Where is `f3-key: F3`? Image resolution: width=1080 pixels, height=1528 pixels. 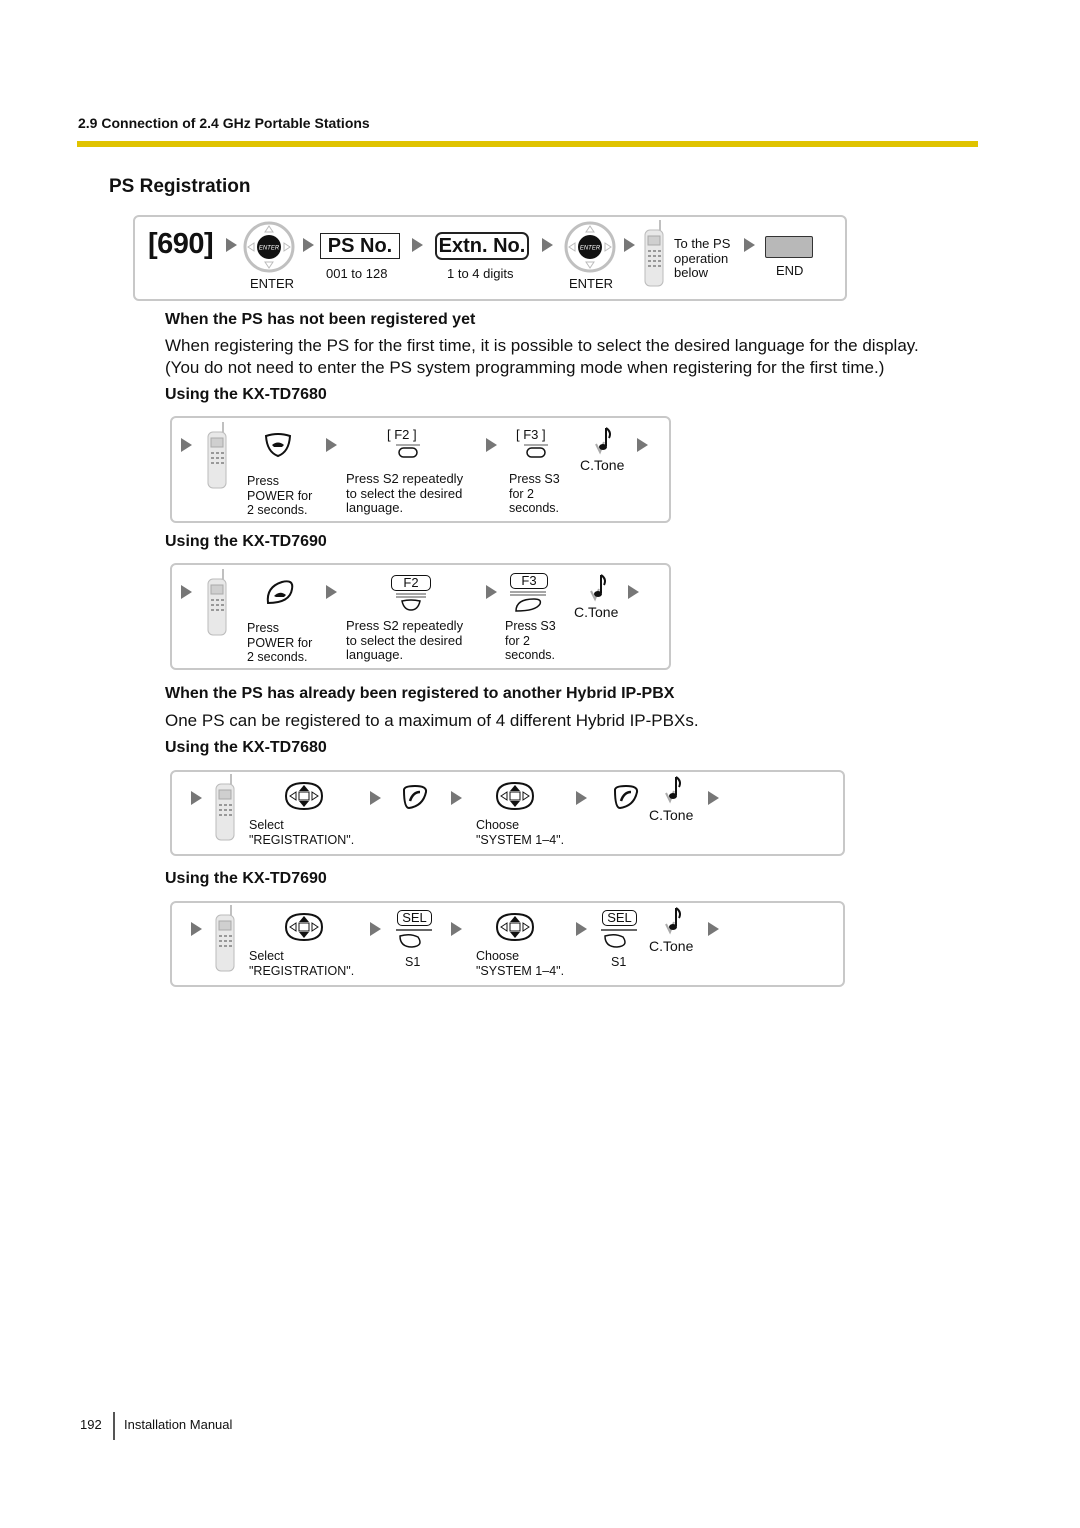
f3-key: F3 is located at coordinates (529, 581).